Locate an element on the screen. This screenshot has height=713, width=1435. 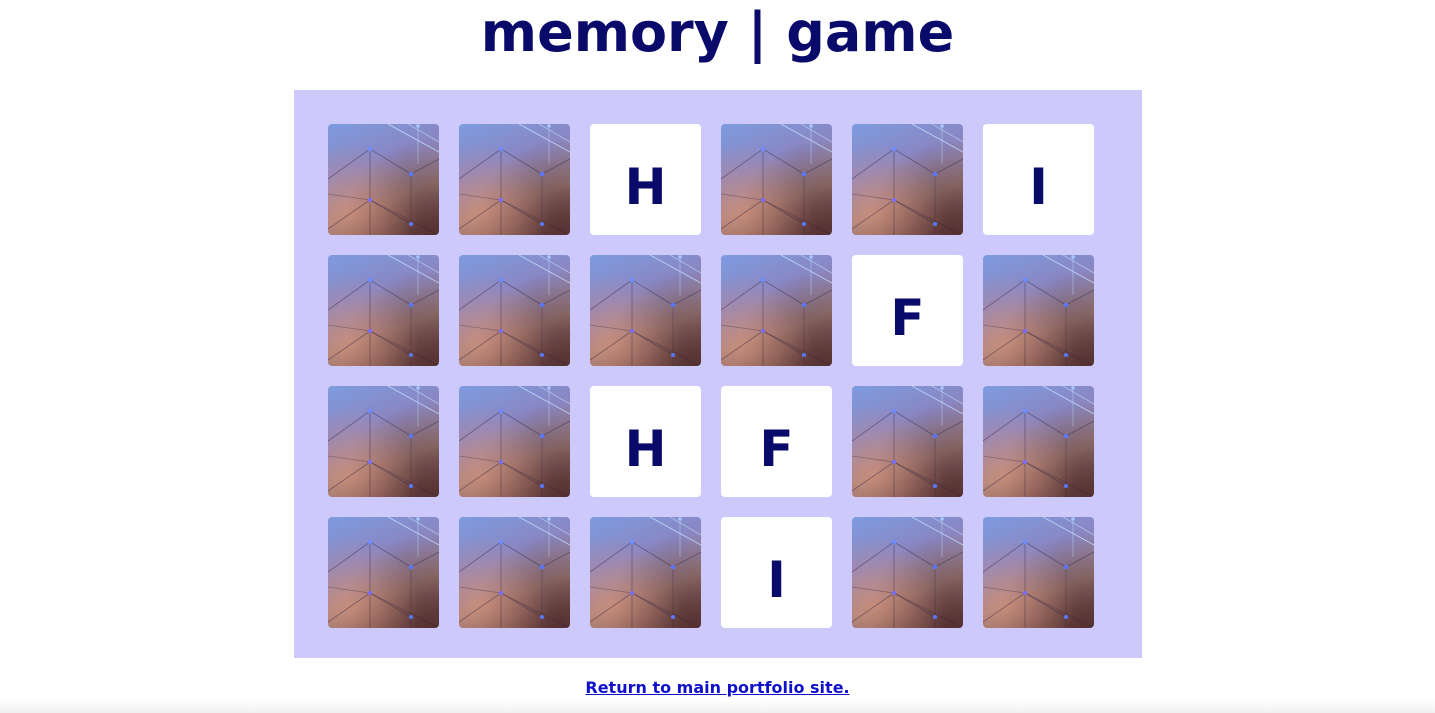
return-portfolio-link: Return to main portfolio site. is located at coordinates (717, 687).